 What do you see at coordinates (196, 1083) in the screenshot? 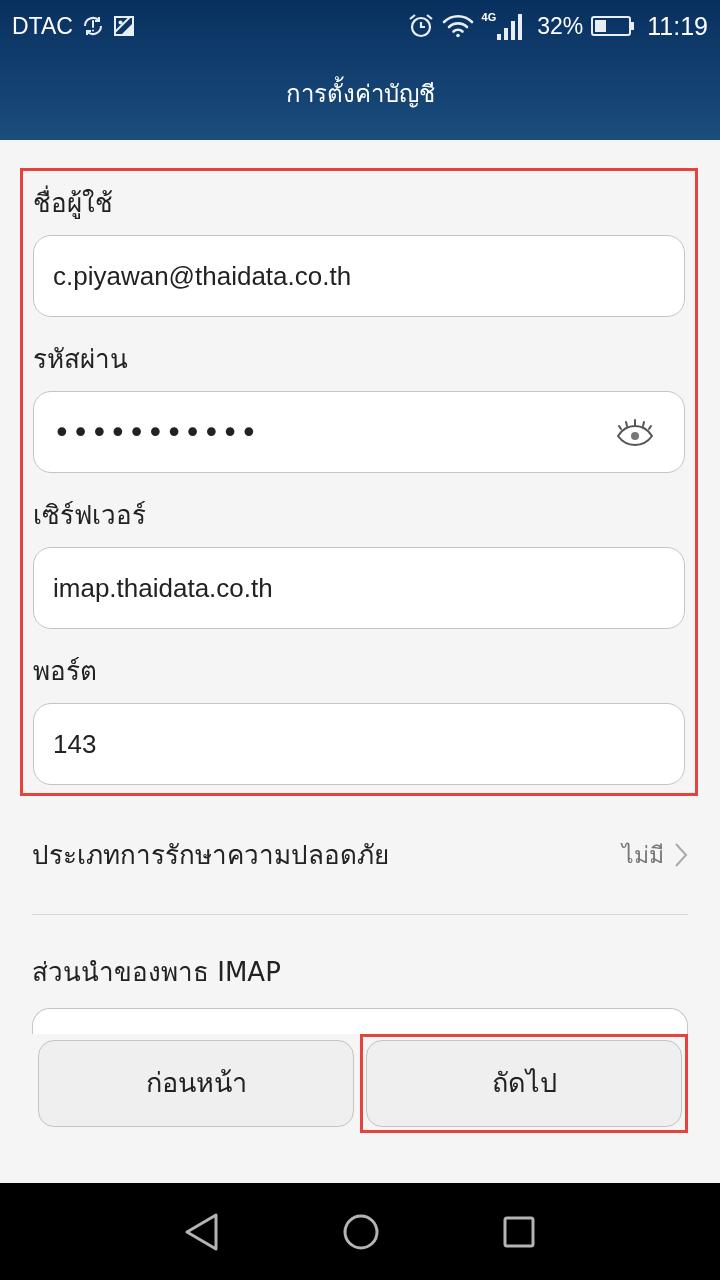
I see `nav-button: ก่อนหน้า` at bounding box center [196, 1083].